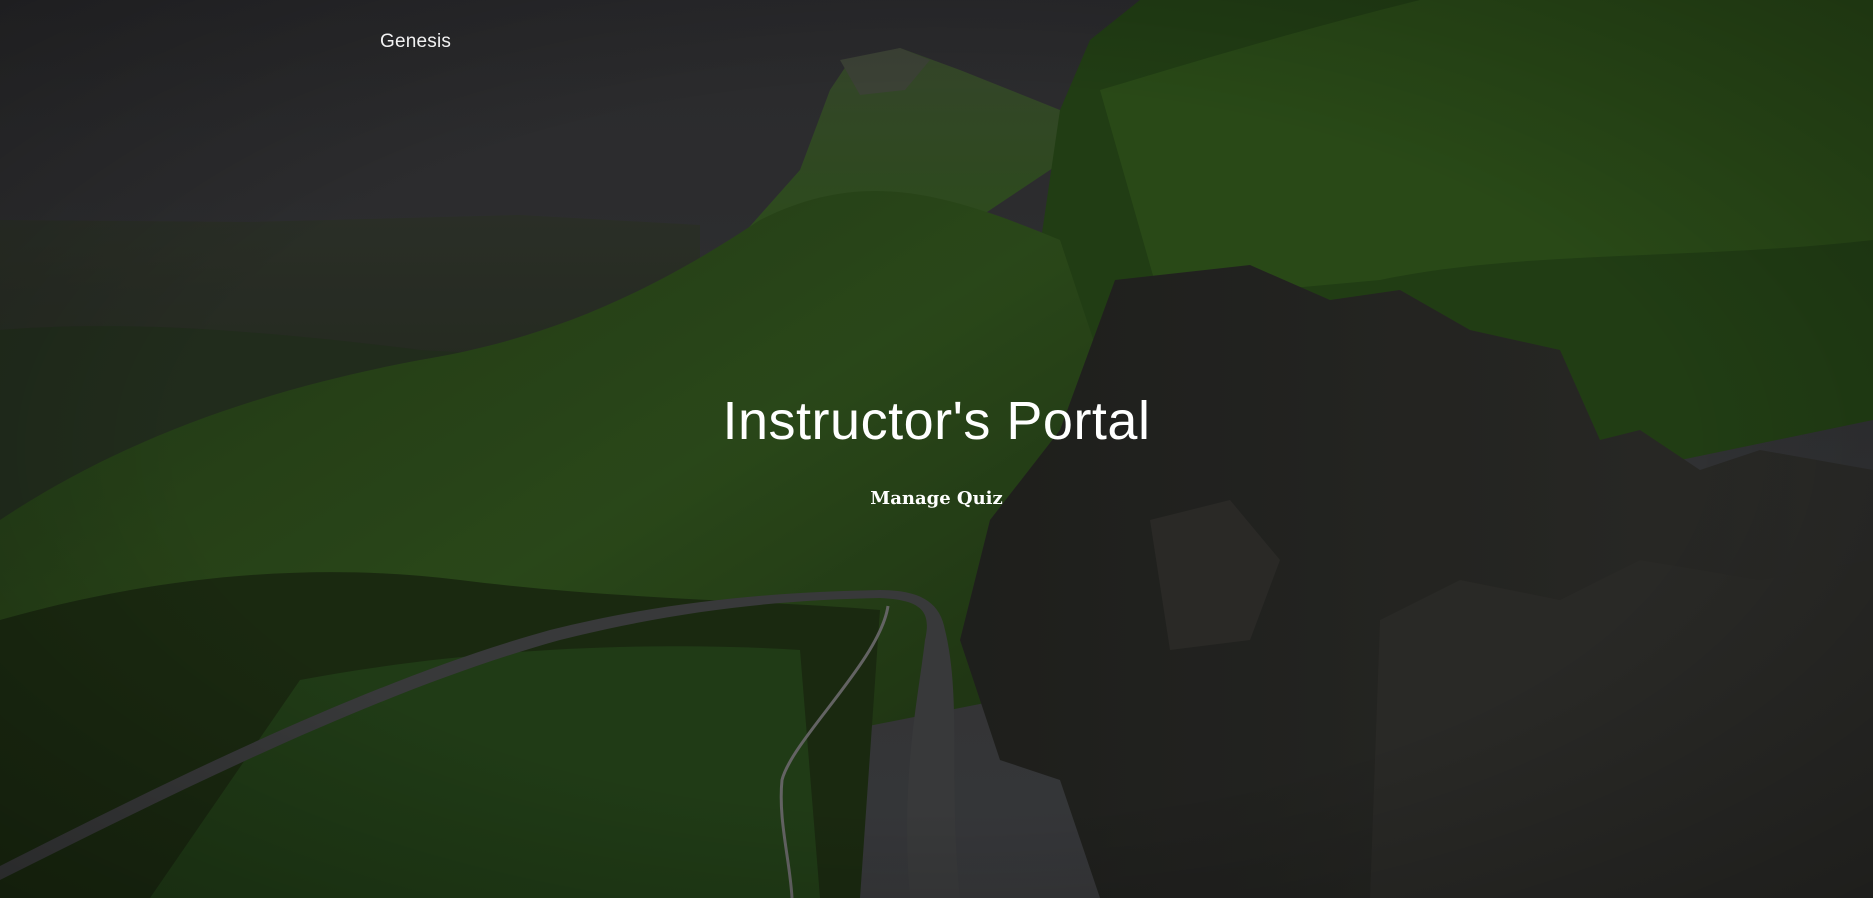 Image resolution: width=1873 pixels, height=898 pixels. What do you see at coordinates (415, 42) in the screenshot?
I see `brand-link: Genesis` at bounding box center [415, 42].